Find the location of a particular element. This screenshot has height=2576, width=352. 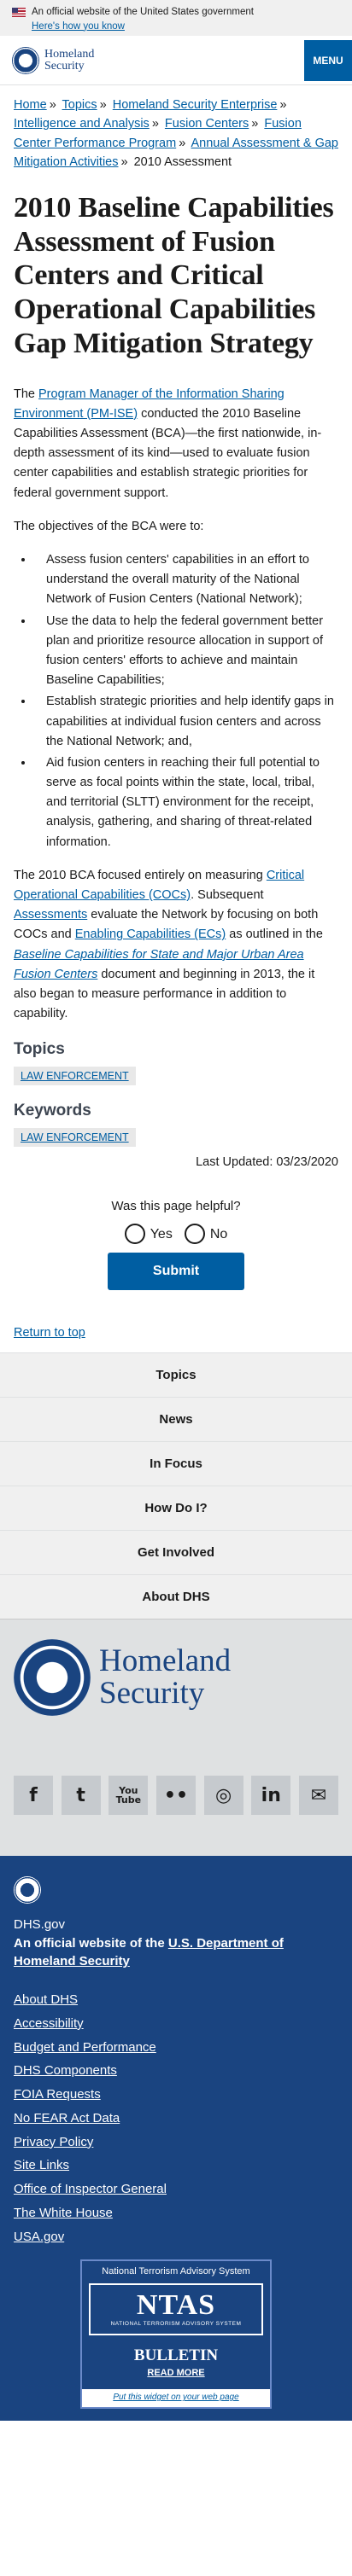

how-you-know-link: Here's how you know is located at coordinates (186, 27).